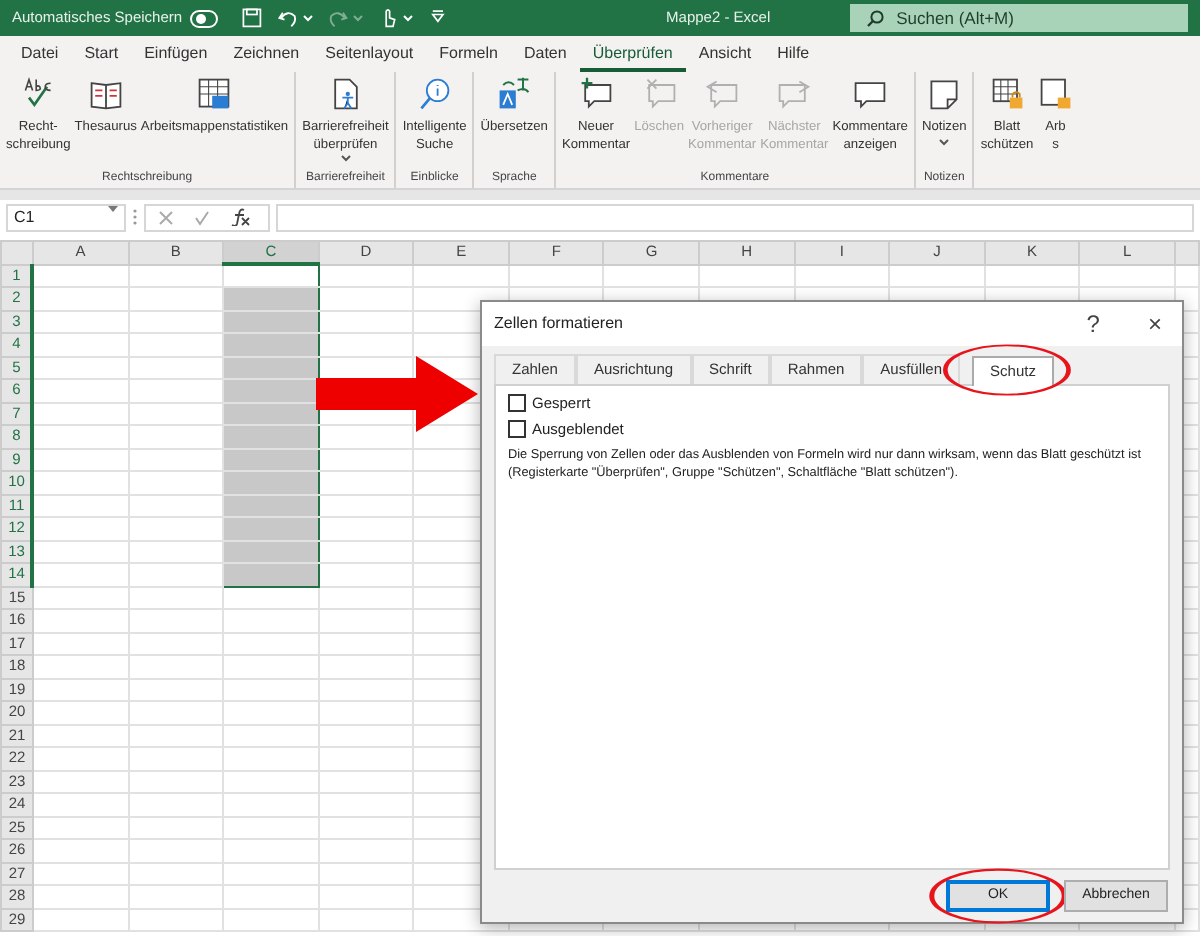 The image size is (1200, 936). I want to click on ribbon-tab: Ansicht, so click(725, 56).